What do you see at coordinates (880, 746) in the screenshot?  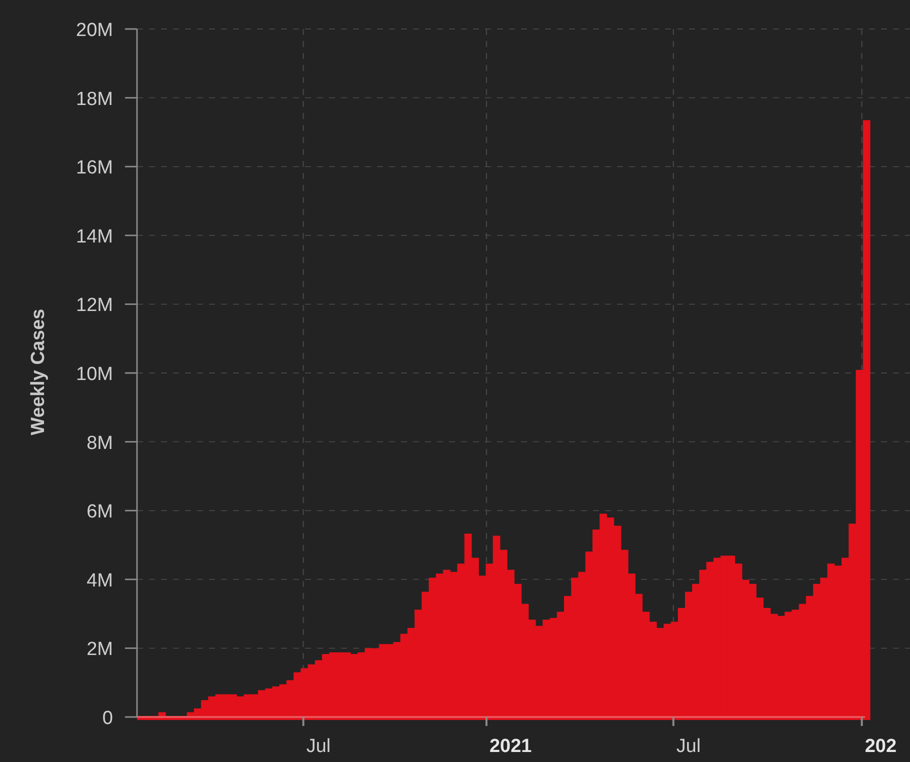 I see `x-tick-label: 202` at bounding box center [880, 746].